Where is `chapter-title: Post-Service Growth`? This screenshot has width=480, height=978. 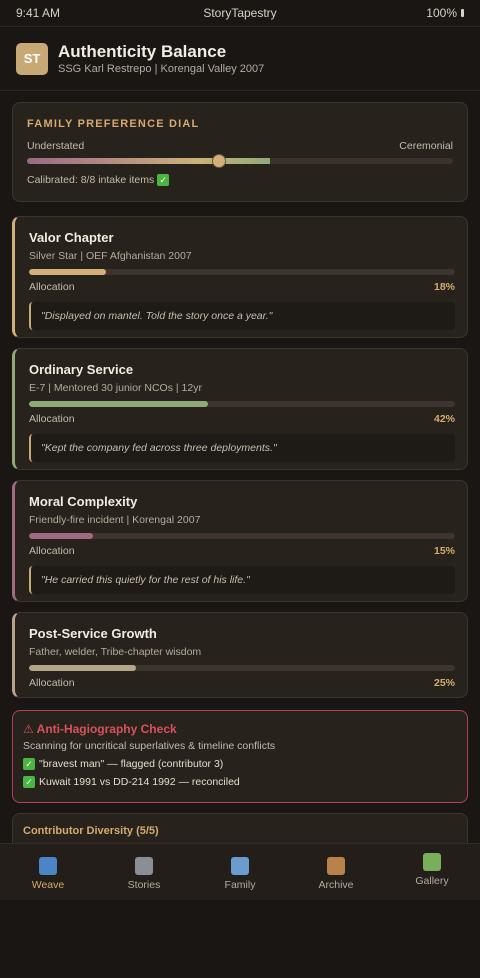
chapter-title: Post-Service Growth is located at coordinates (93, 633).